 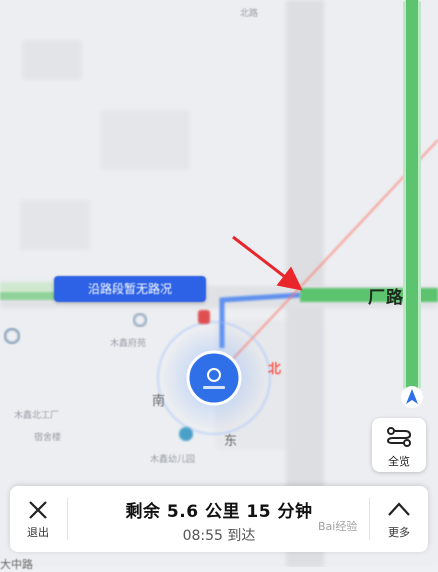 What do you see at coordinates (399, 437) in the screenshot?
I see `route-overview-icon` at bounding box center [399, 437].